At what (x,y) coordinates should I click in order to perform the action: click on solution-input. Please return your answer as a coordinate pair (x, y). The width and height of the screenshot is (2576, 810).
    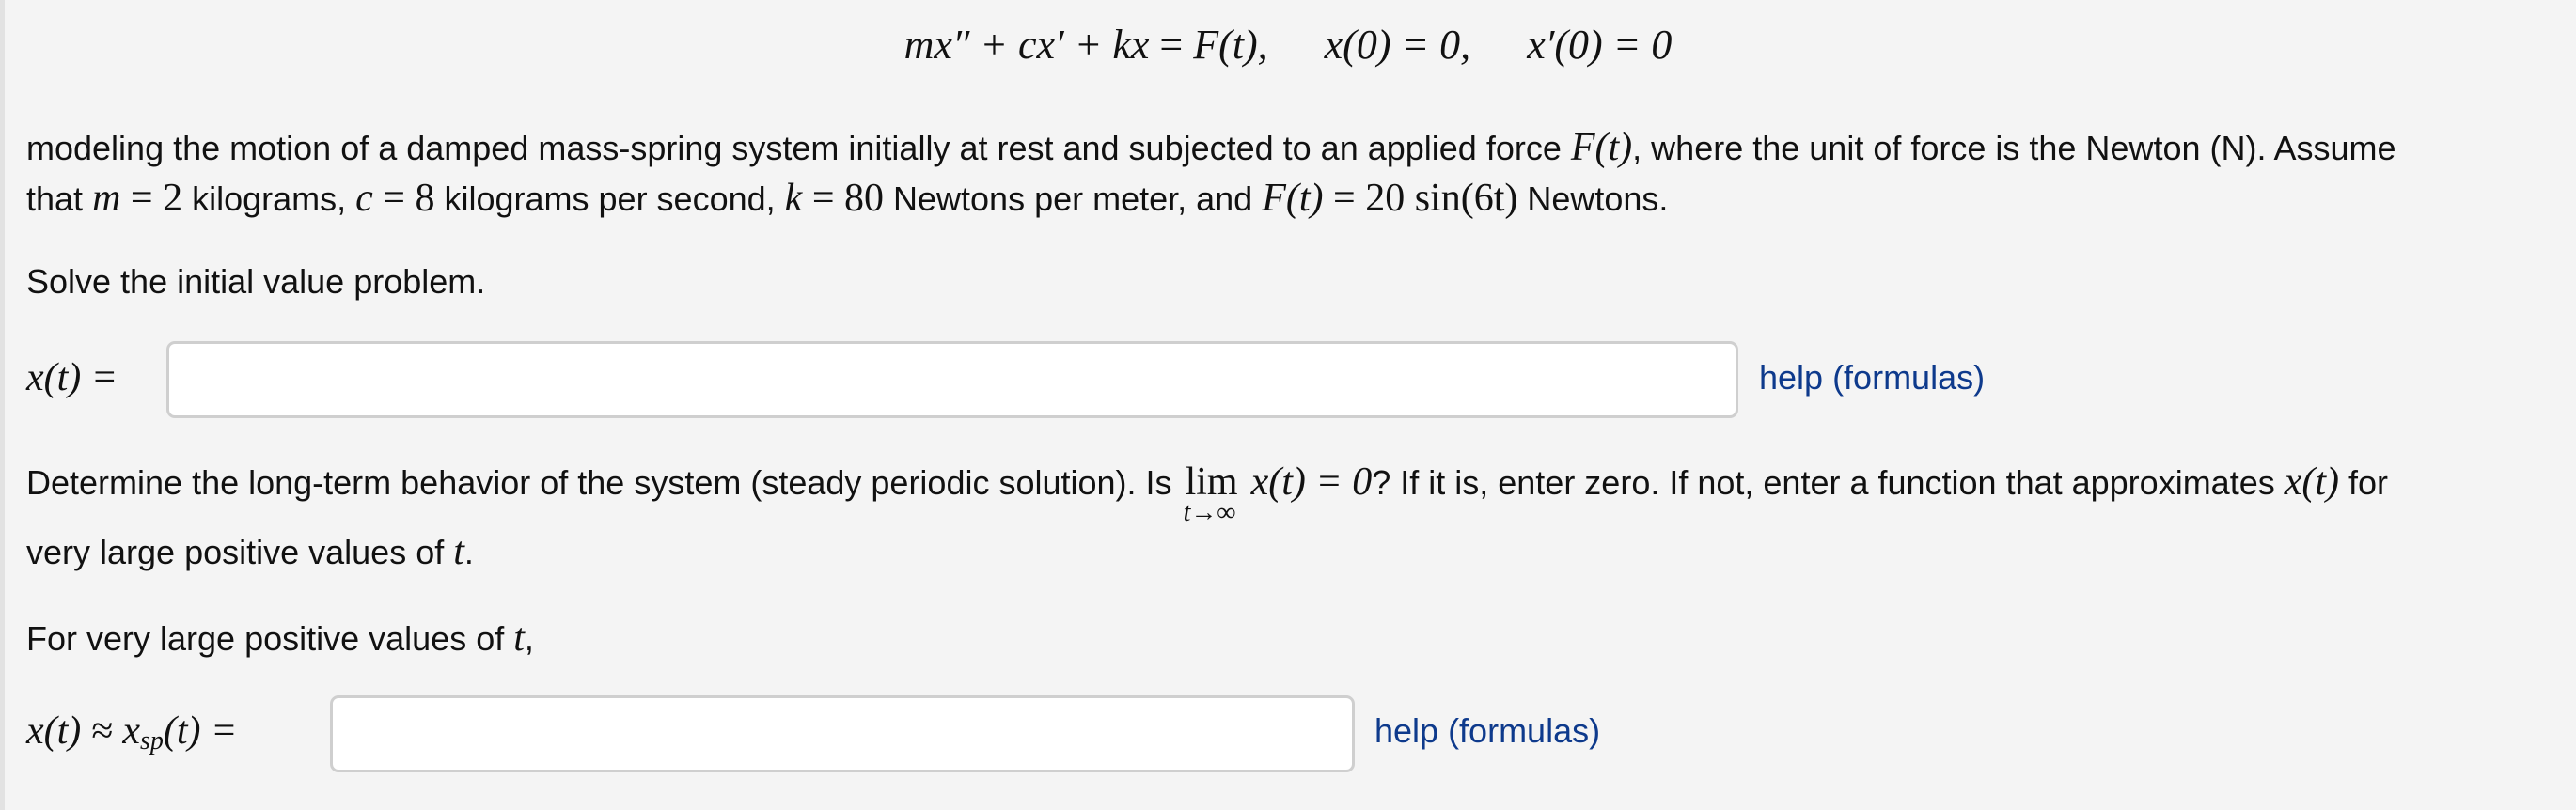
    Looking at the image, I should click on (952, 379).